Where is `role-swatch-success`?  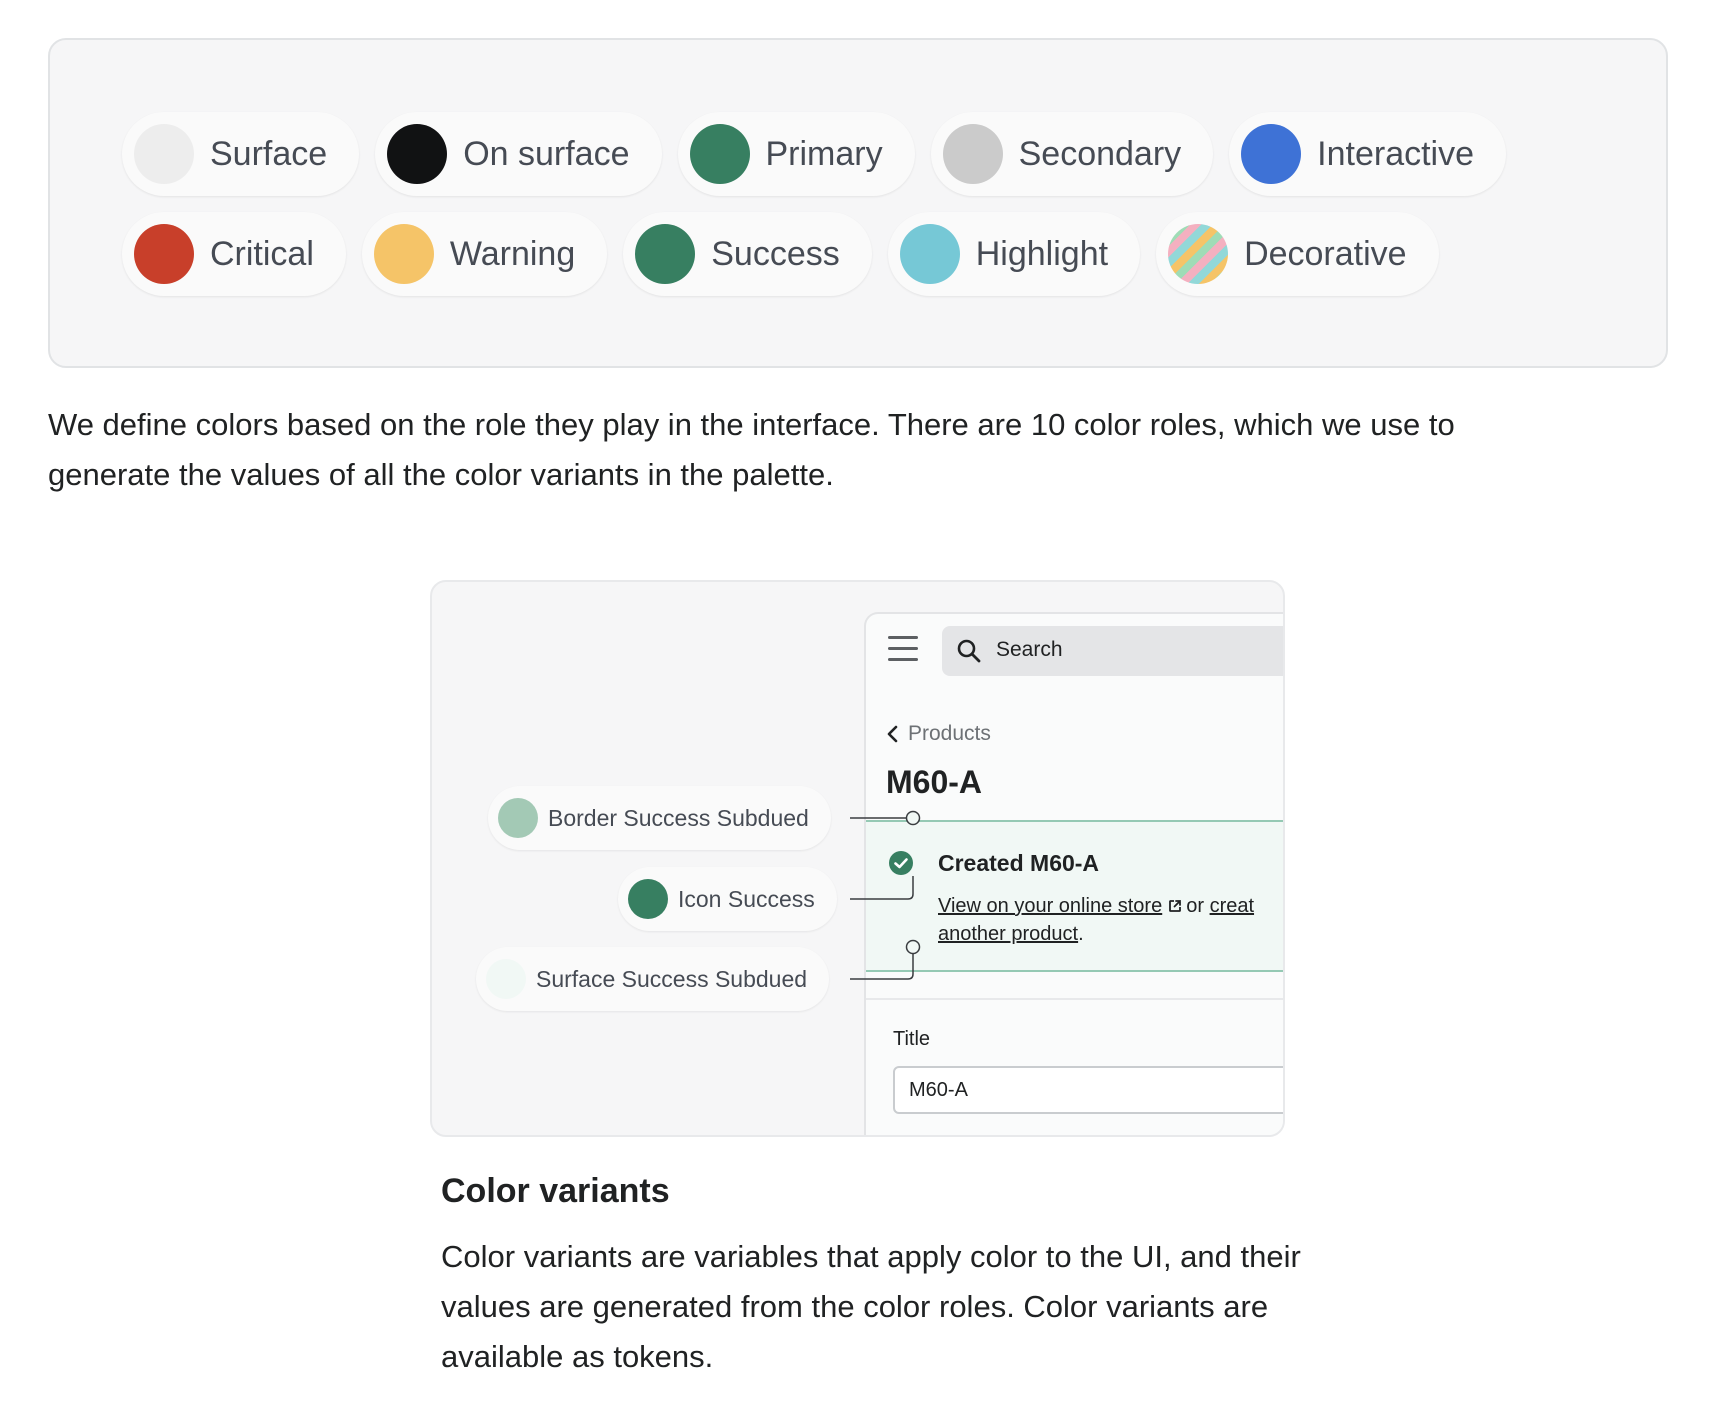 role-swatch-success is located at coordinates (665, 254).